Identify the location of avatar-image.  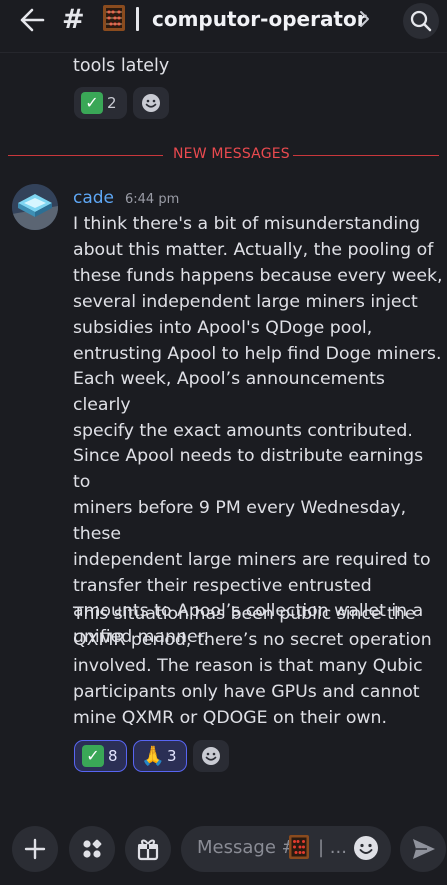
(35, 207).